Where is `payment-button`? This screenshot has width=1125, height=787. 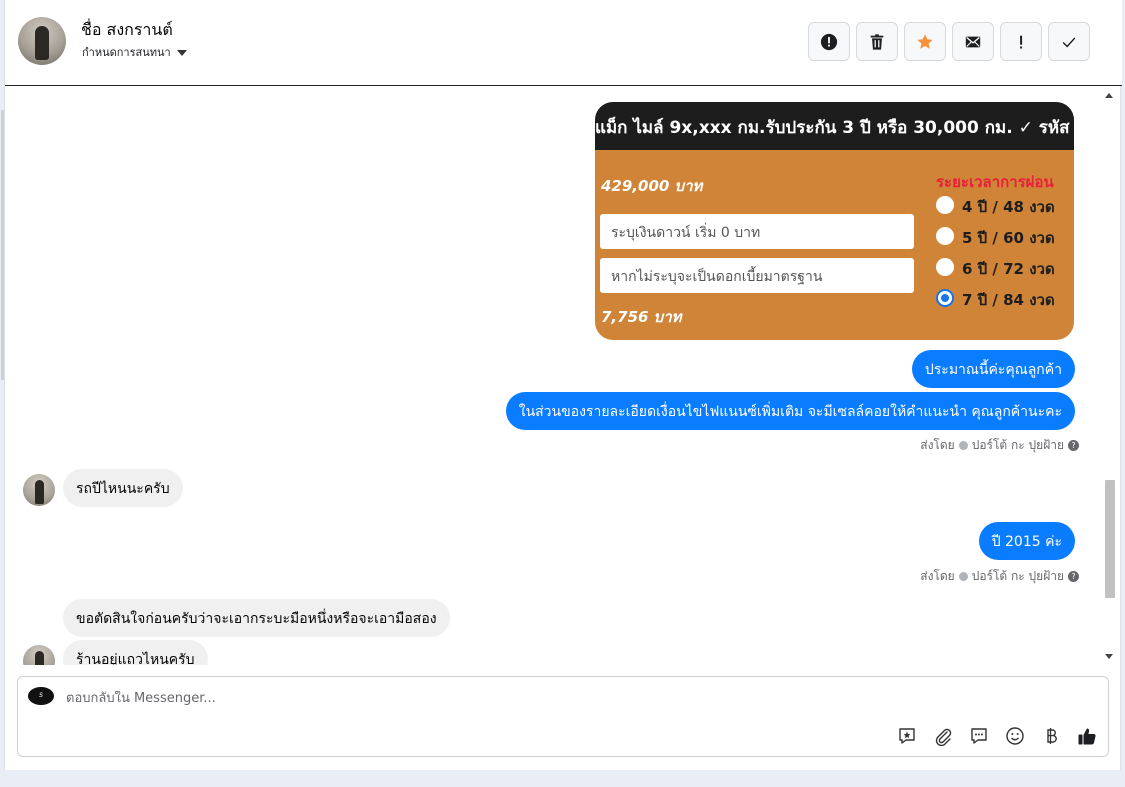 payment-button is located at coordinates (1051, 736).